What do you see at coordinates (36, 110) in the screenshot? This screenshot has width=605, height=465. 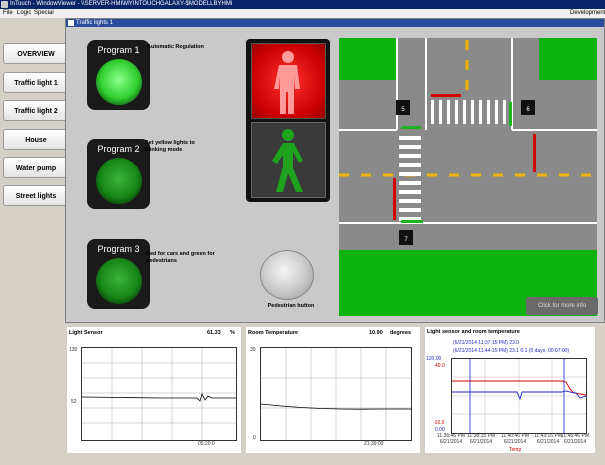 I see `nav-traffic-light-2-button: Traffic light 2` at bounding box center [36, 110].